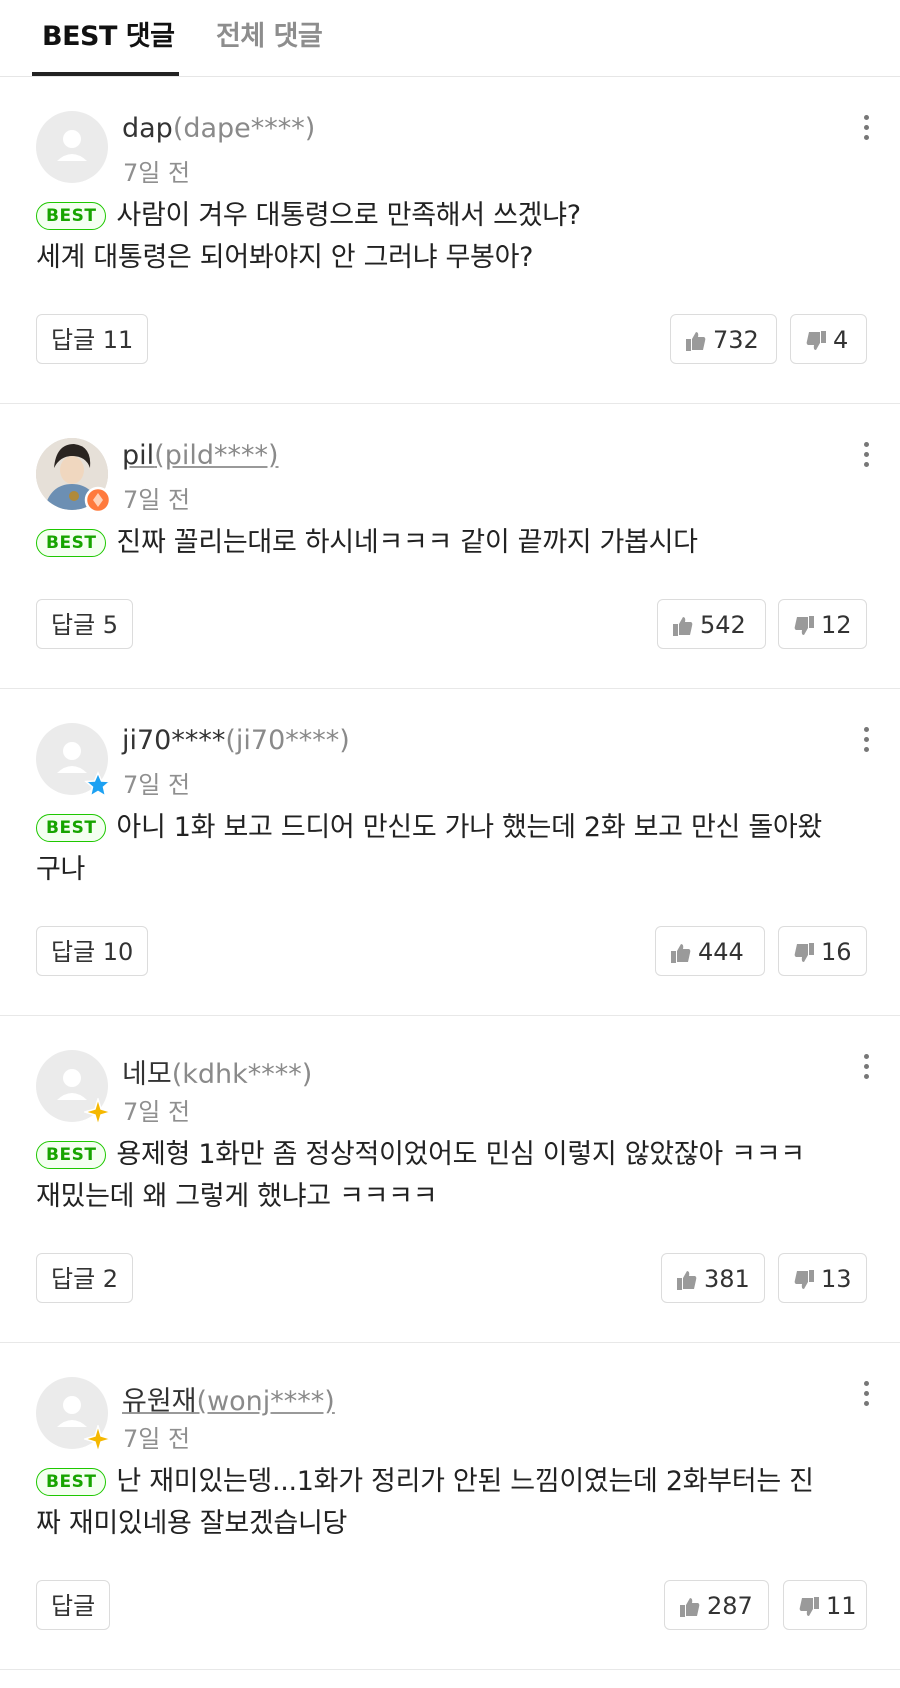 The height and width of the screenshot is (1688, 900). Describe the element at coordinates (450, 38) in the screenshot. I see `comment-tabs: BEST 댓글 전체 댓글` at that location.